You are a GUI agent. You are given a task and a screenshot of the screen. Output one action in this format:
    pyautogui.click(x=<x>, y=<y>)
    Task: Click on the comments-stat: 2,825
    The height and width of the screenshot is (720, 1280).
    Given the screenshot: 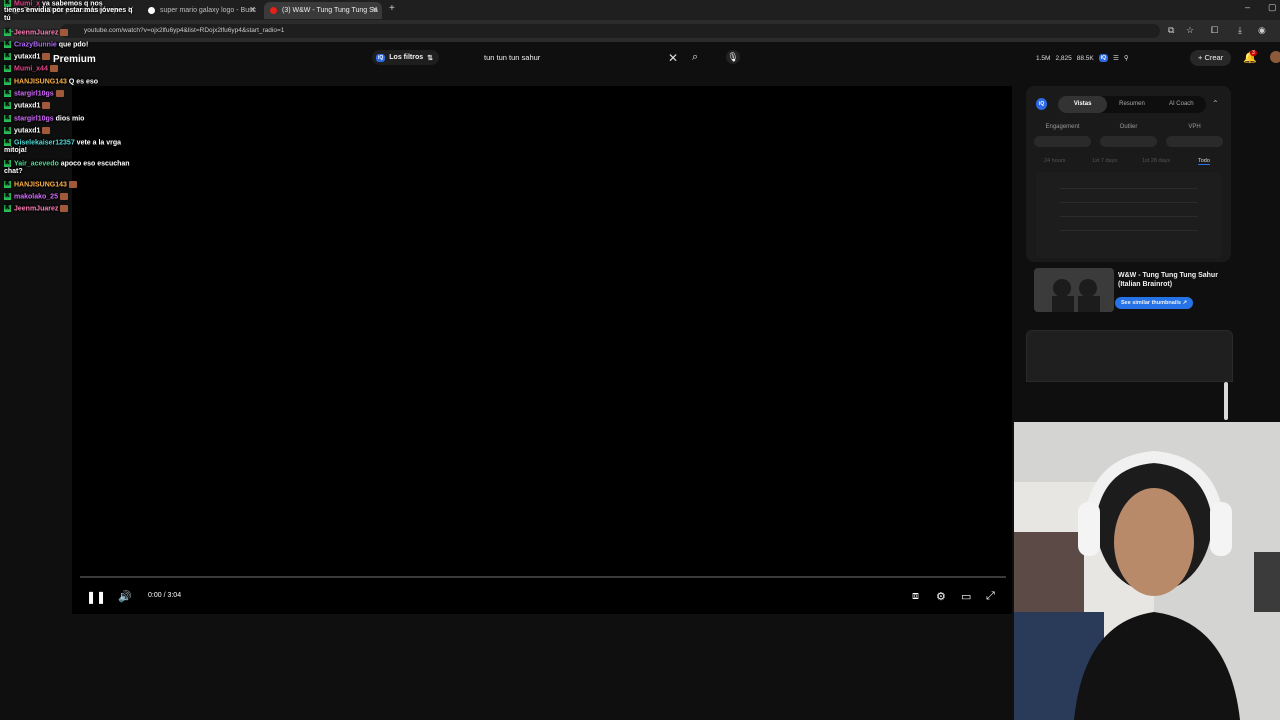 What is the action you would take?
    pyautogui.click(x=1063, y=58)
    